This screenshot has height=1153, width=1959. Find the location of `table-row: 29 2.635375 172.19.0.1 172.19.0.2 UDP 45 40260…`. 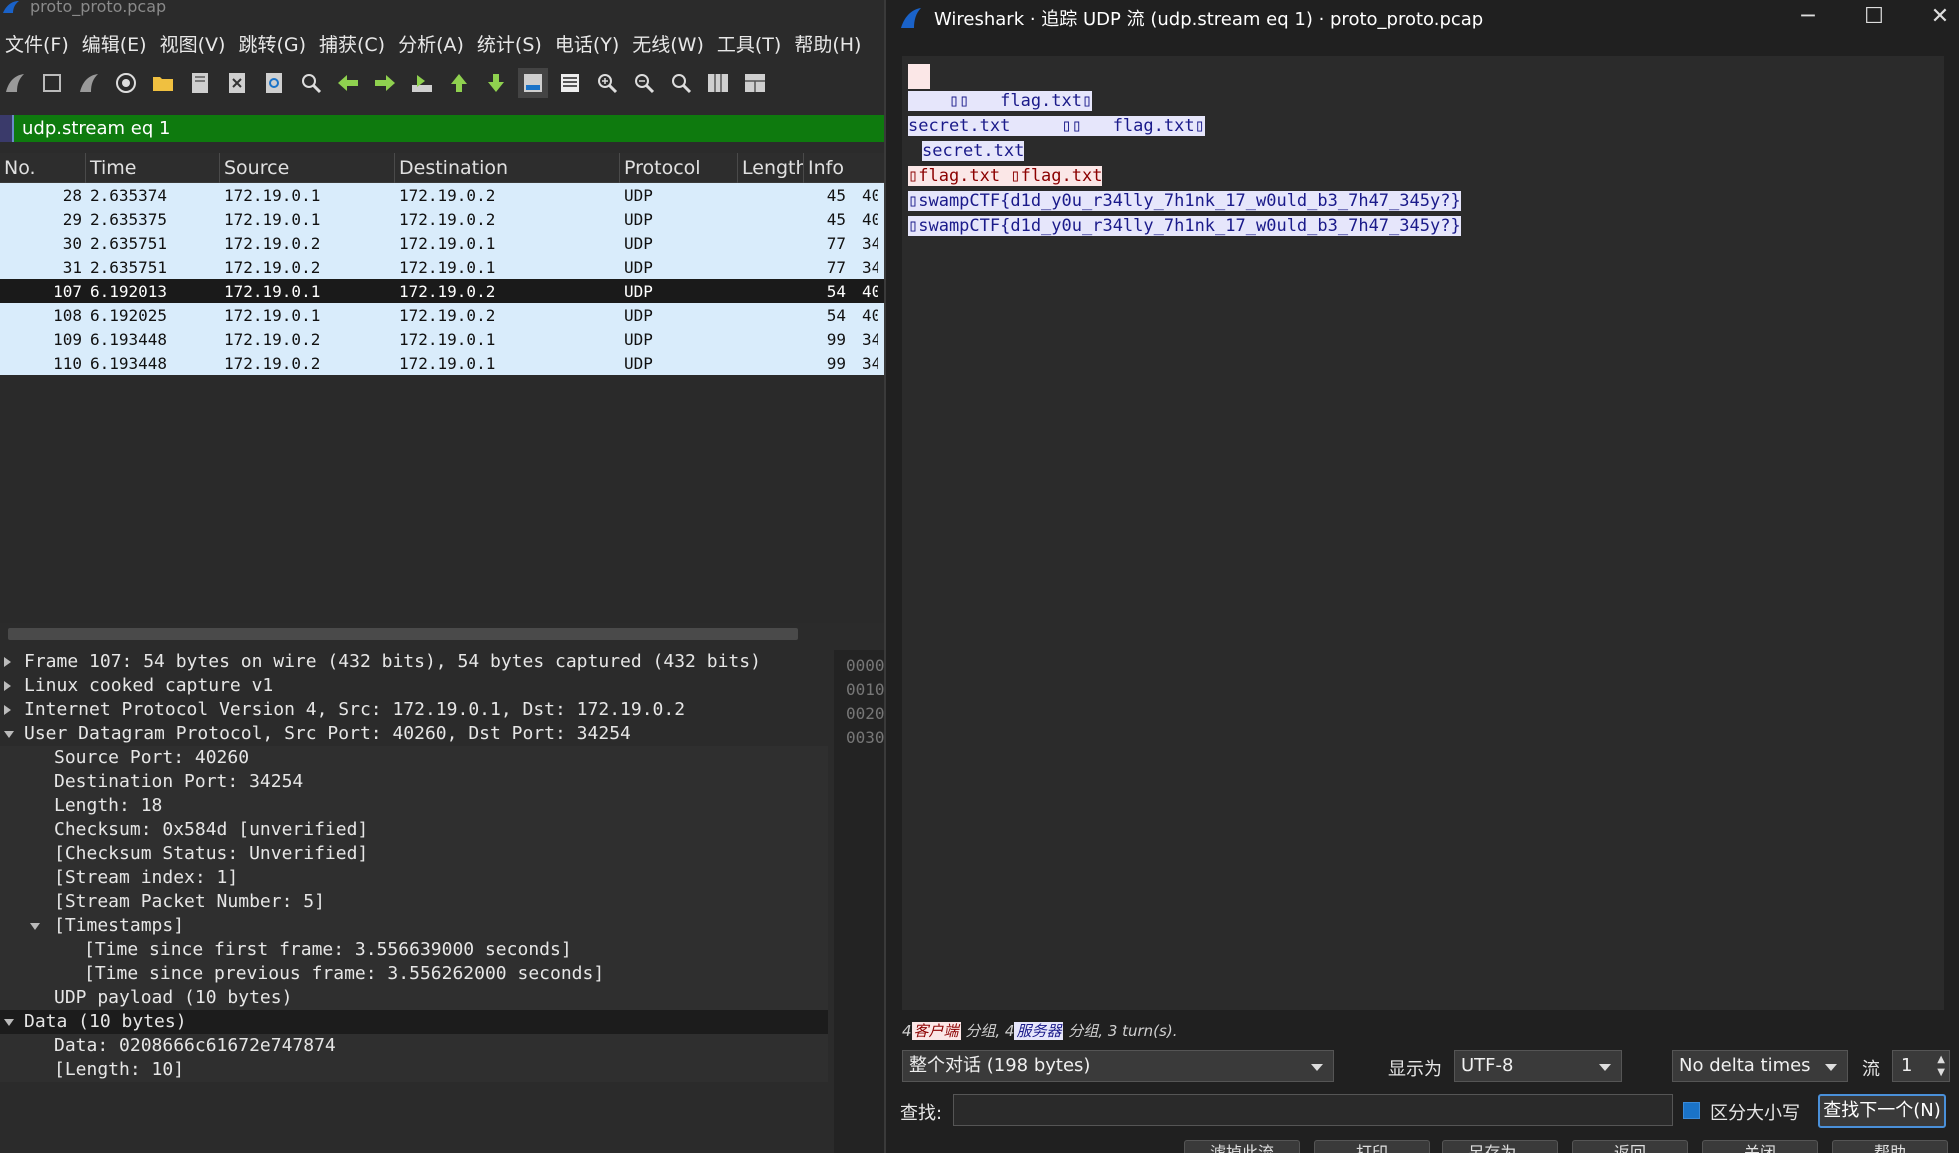

table-row: 29 2.635375 172.19.0.1 172.19.0.2 UDP 45 40260… is located at coordinates (442, 219).